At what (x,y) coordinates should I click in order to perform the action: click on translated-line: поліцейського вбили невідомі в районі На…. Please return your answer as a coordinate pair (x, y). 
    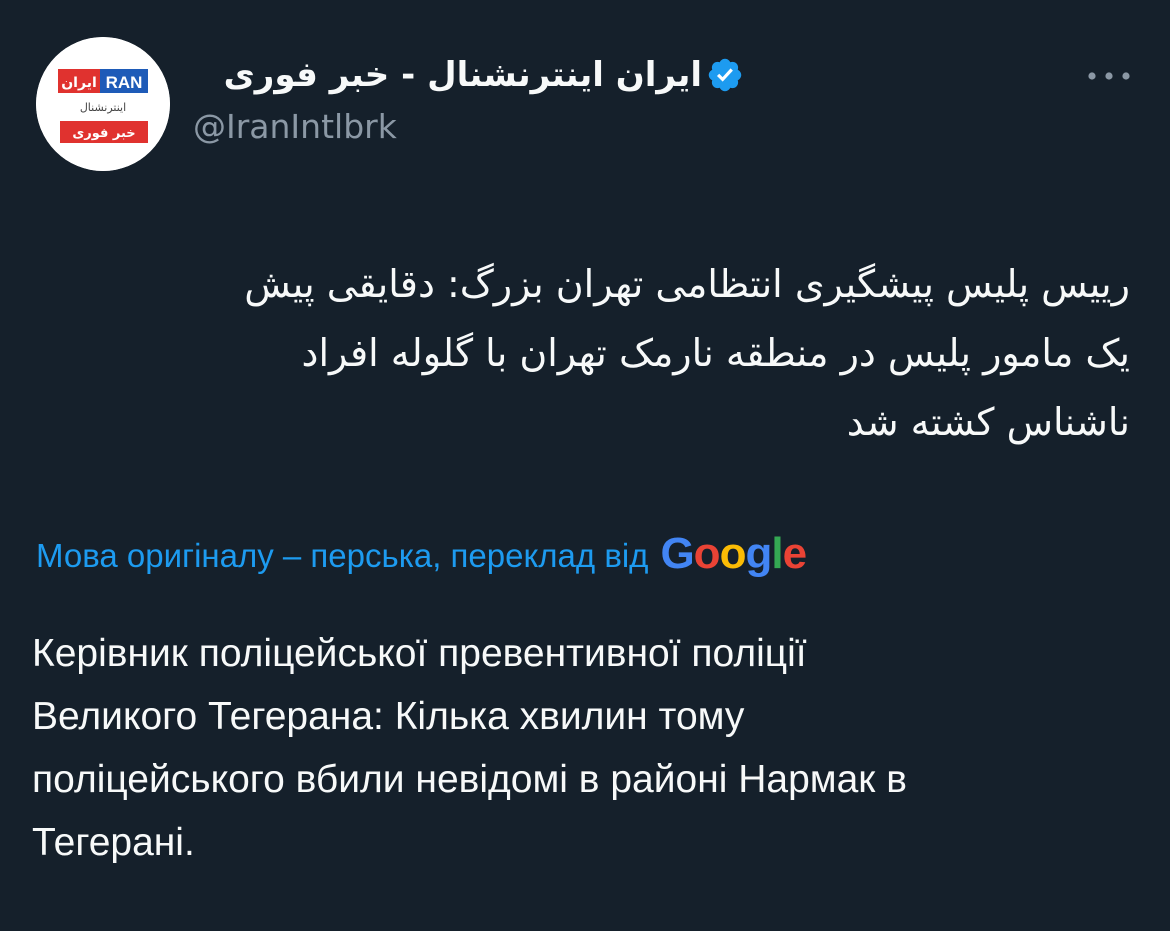
    Looking at the image, I should click on (469, 779).